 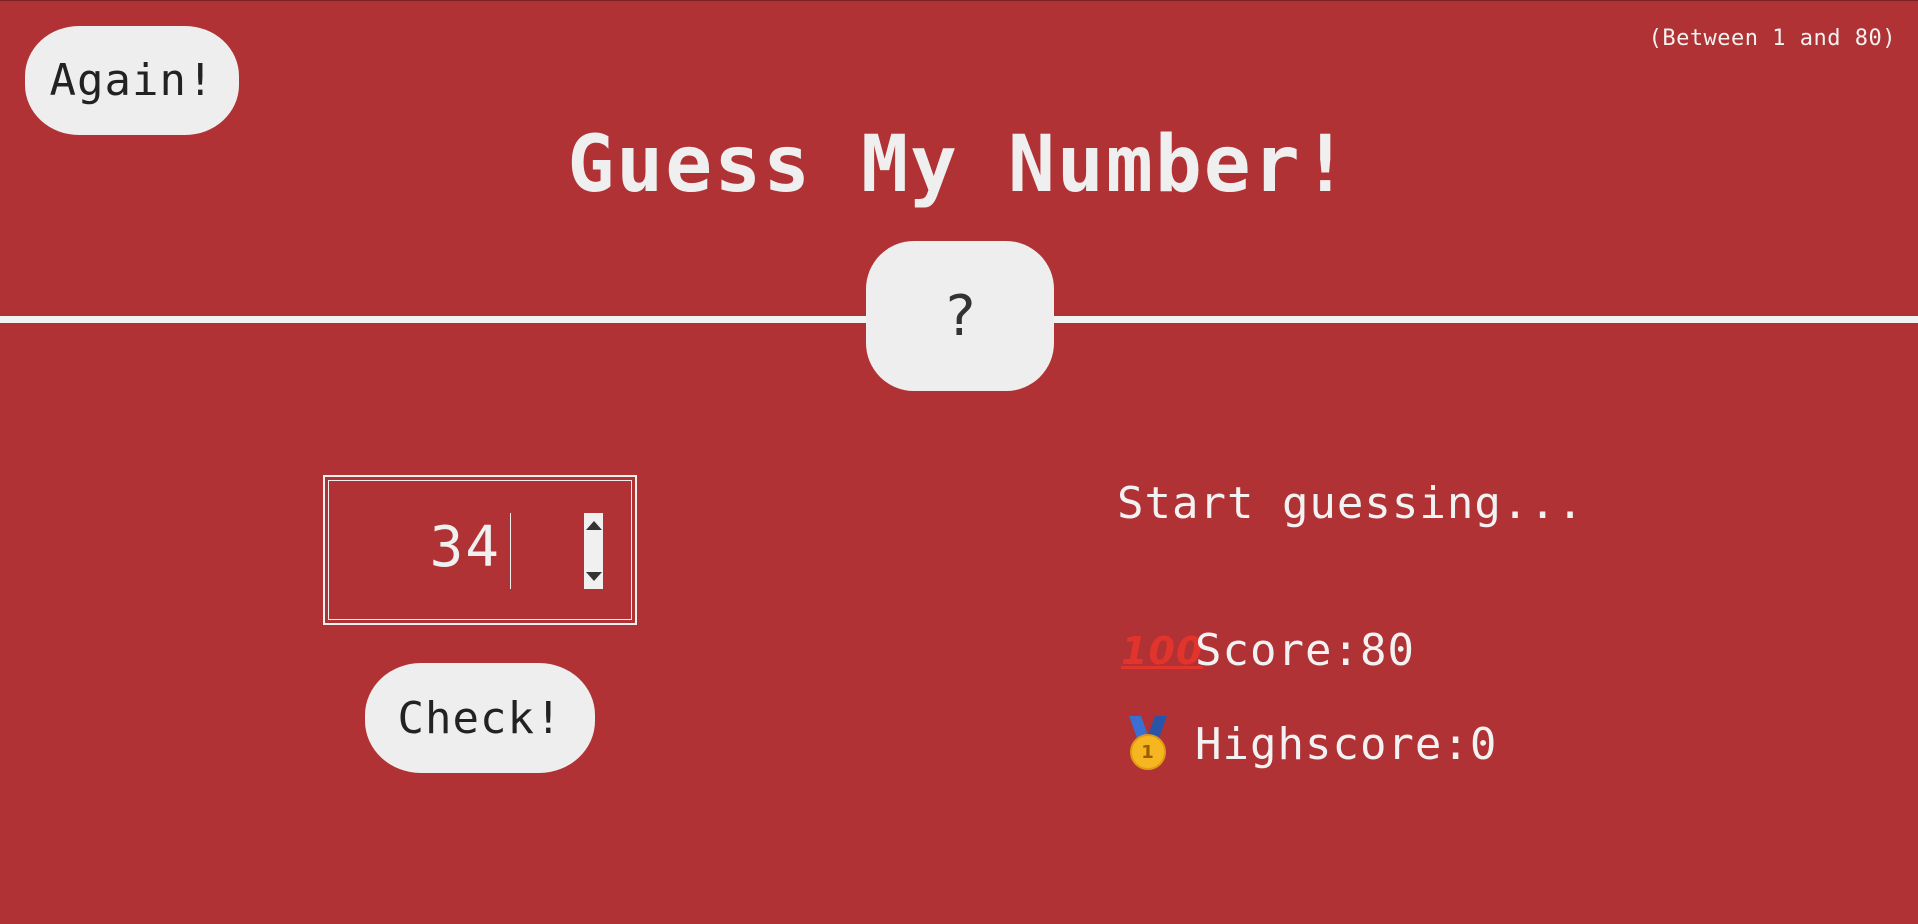 What do you see at coordinates (510, 551) in the screenshot?
I see `text-caret` at bounding box center [510, 551].